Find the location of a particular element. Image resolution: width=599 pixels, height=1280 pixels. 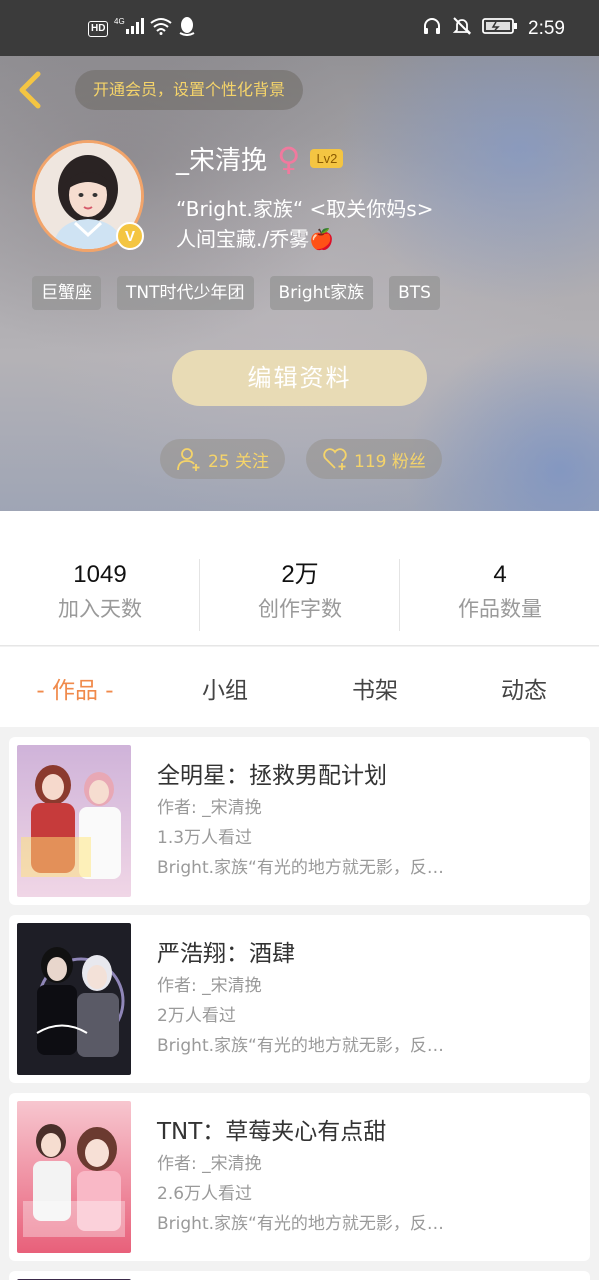

chevron-left-icon is located at coordinates (30, 90).